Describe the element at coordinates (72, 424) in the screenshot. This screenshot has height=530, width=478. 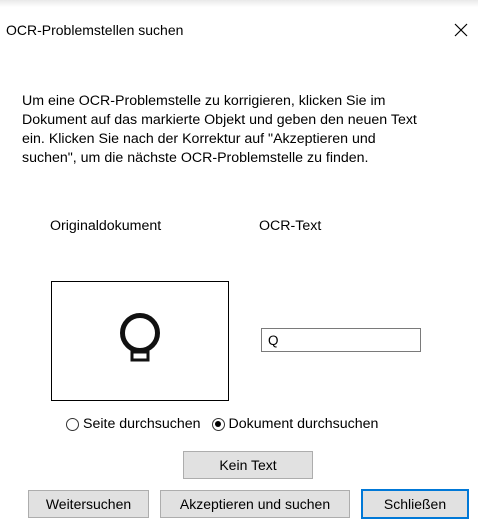
I see `radio-search-page-indicator` at that location.